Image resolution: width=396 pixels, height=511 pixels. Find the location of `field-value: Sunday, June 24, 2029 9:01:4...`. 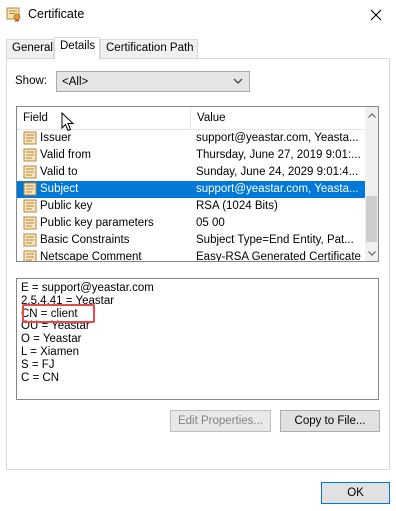

field-value: Sunday, June 24, 2029 9:01:4... is located at coordinates (277, 172).